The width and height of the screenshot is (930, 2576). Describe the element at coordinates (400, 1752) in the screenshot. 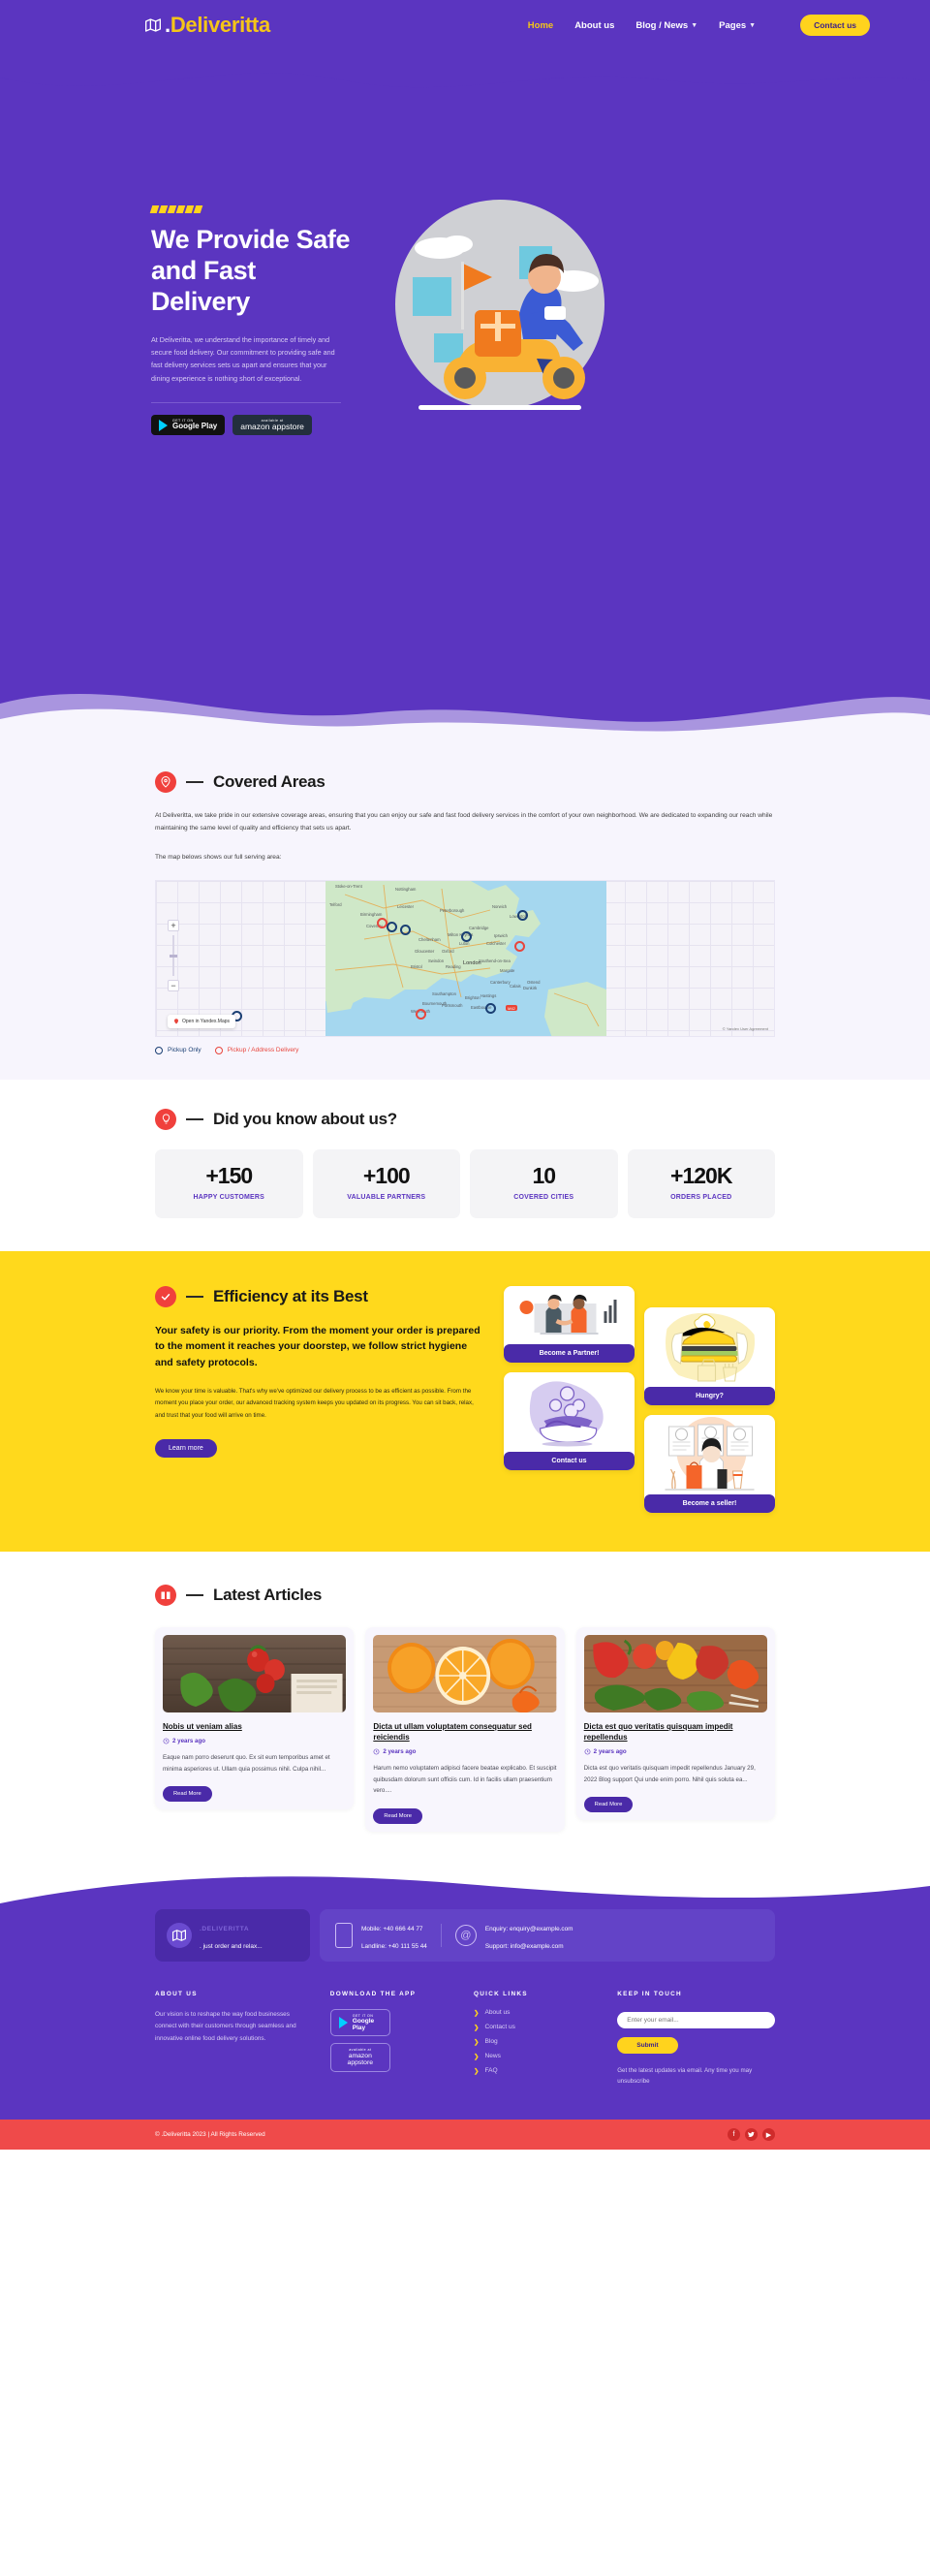

I see `article-date: 2 years ago` at that location.